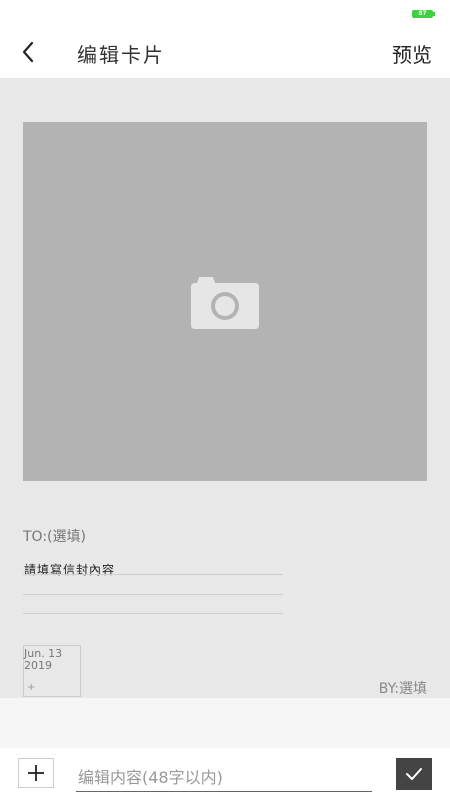 This screenshot has height=800, width=450. What do you see at coordinates (412, 53) in the screenshot?
I see `preview-button: 预览` at bounding box center [412, 53].